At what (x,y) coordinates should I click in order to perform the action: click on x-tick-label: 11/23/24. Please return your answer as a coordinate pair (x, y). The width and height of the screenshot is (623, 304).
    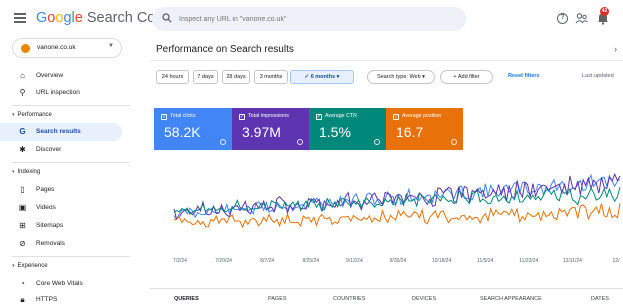
    Looking at the image, I should click on (528, 261).